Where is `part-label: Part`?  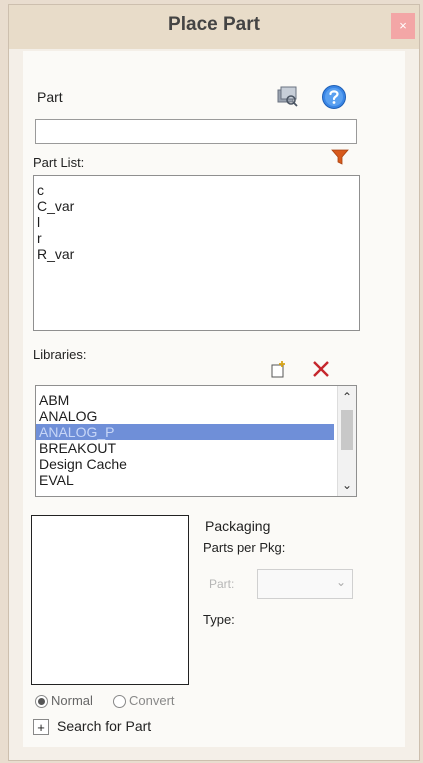
part-label: Part is located at coordinates (50, 97).